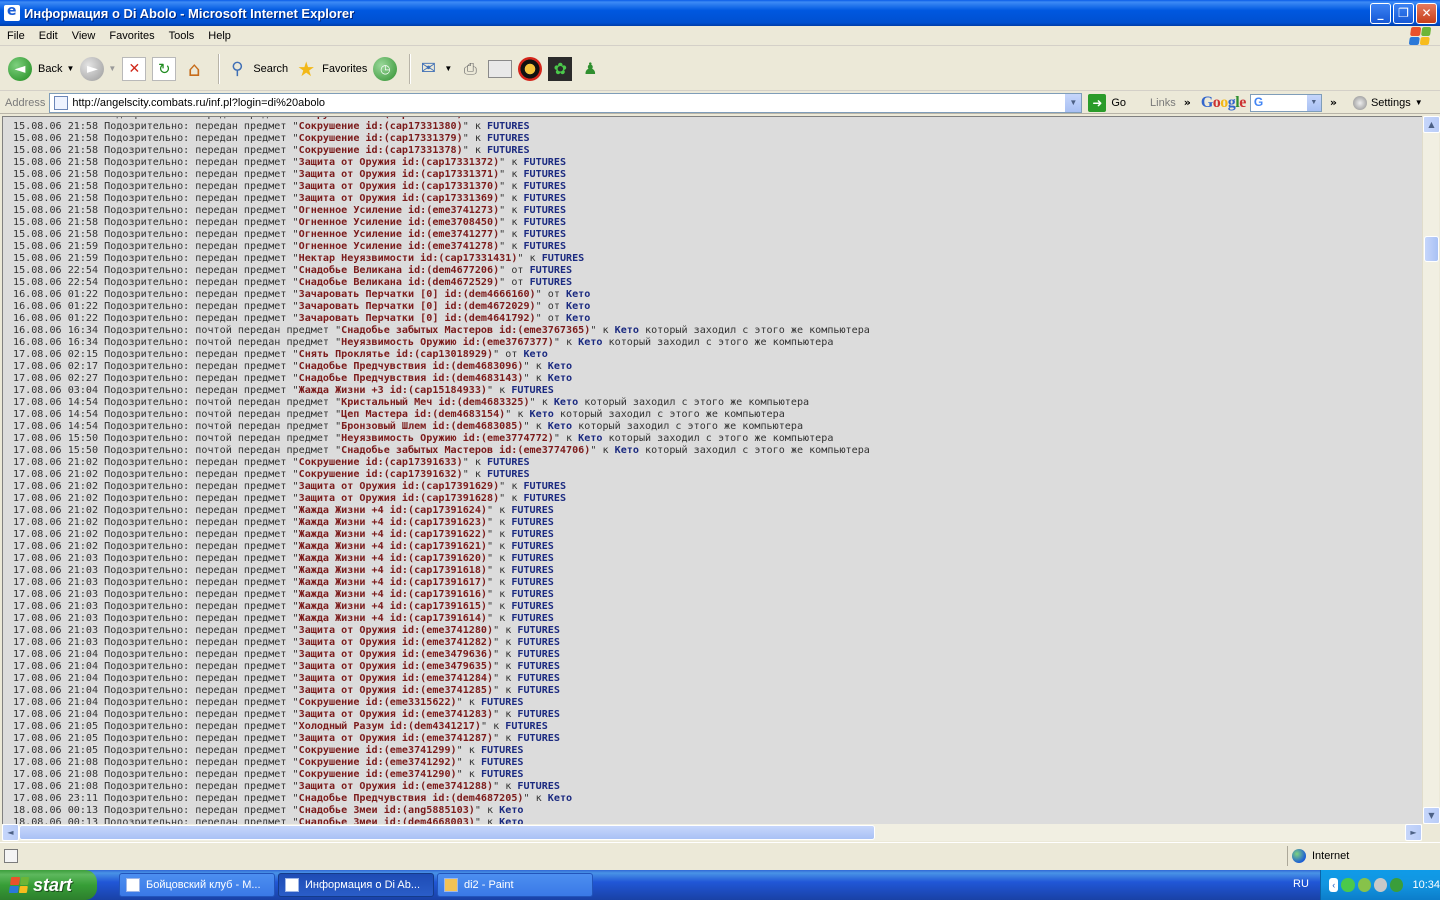 This screenshot has width=1440, height=900. Describe the element at coordinates (1313, 102) in the screenshot. I see `google-dropdown-icon: ▼` at that location.